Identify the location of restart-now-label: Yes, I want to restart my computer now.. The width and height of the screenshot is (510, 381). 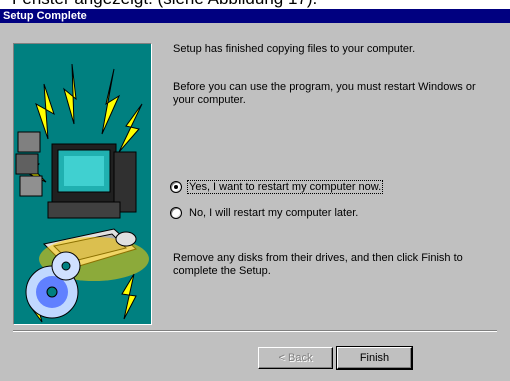
(285, 187).